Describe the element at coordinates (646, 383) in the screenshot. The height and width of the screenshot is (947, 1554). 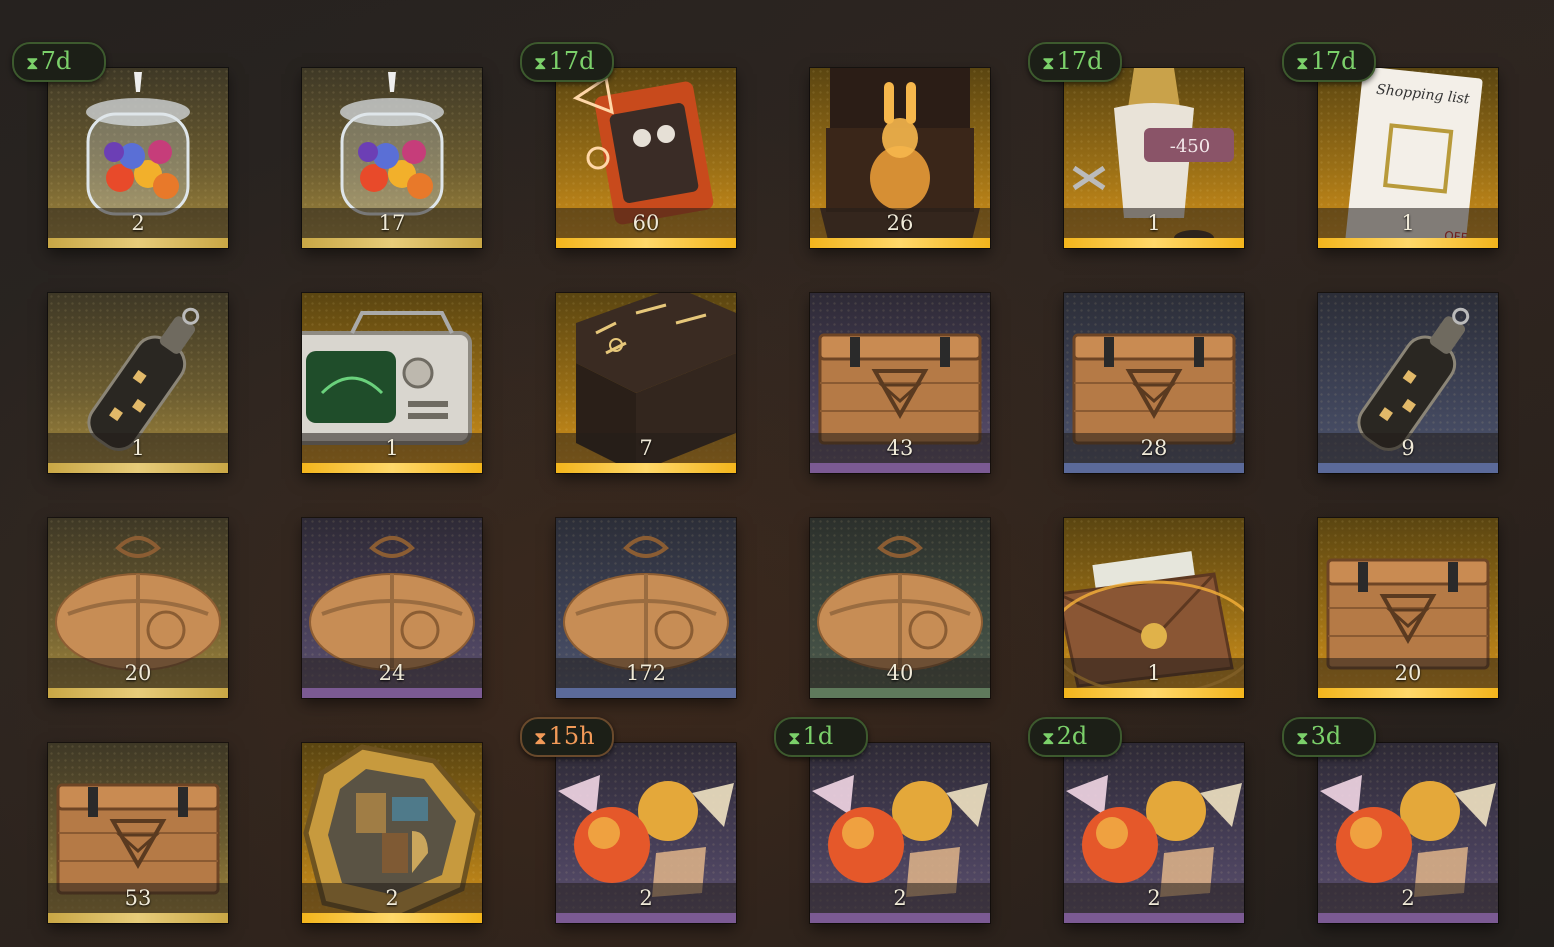
I see `inventory-slot-rune-cabinet: 7` at that location.